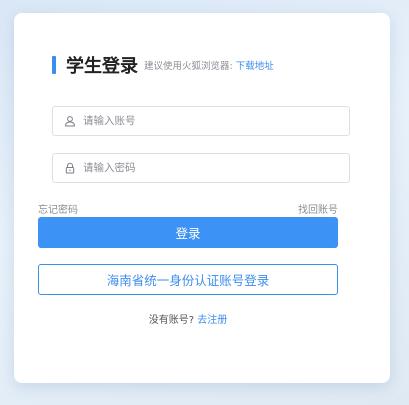  I want to click on account-input, so click(216, 121).